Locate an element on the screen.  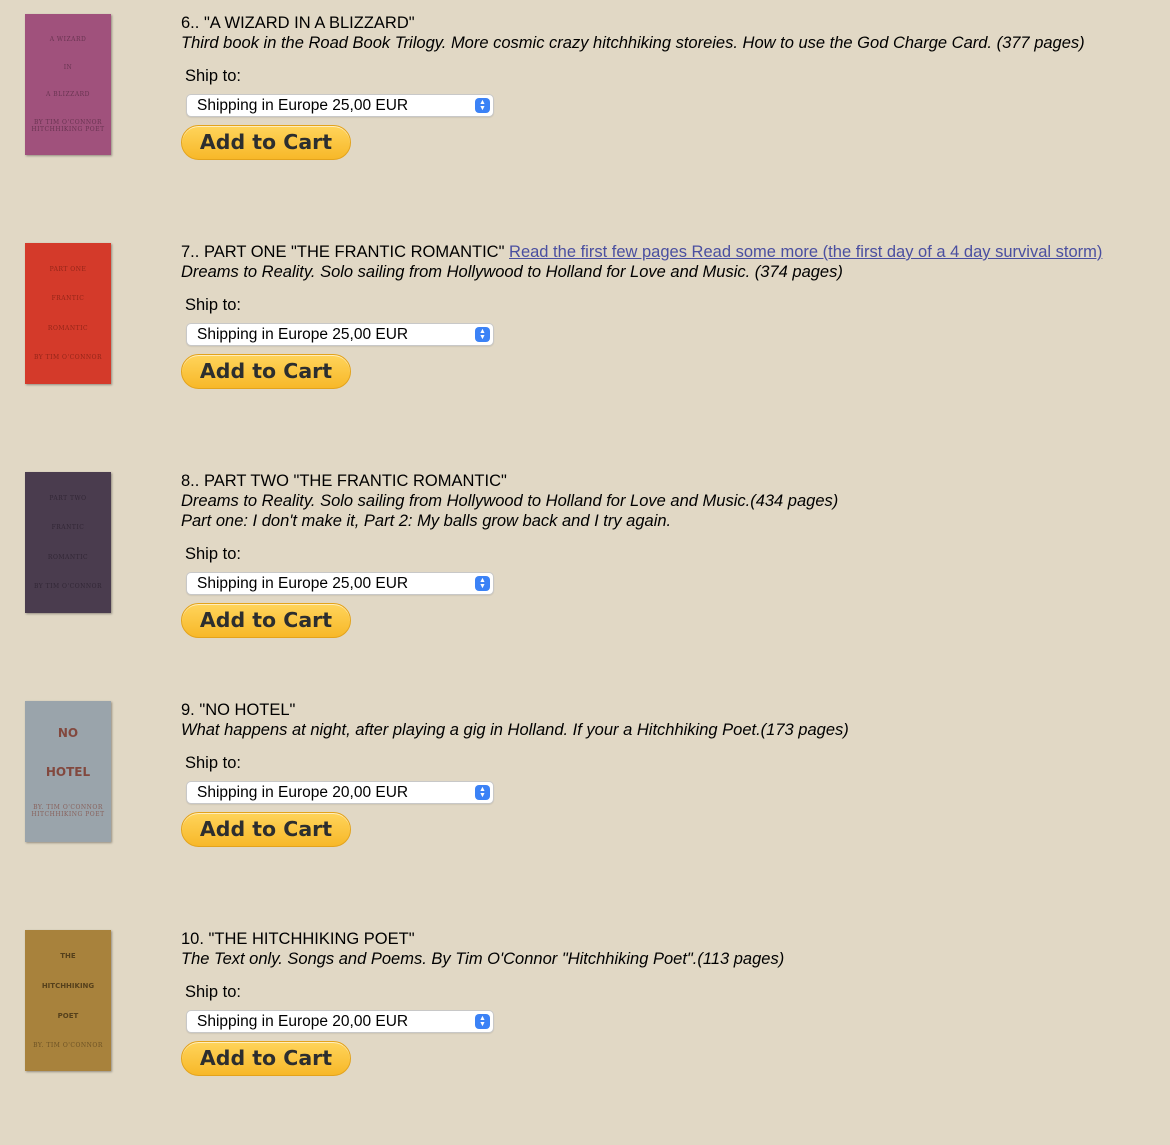
book-title: 10. "THE HITCHHIKING POET" is located at coordinates (668, 939).